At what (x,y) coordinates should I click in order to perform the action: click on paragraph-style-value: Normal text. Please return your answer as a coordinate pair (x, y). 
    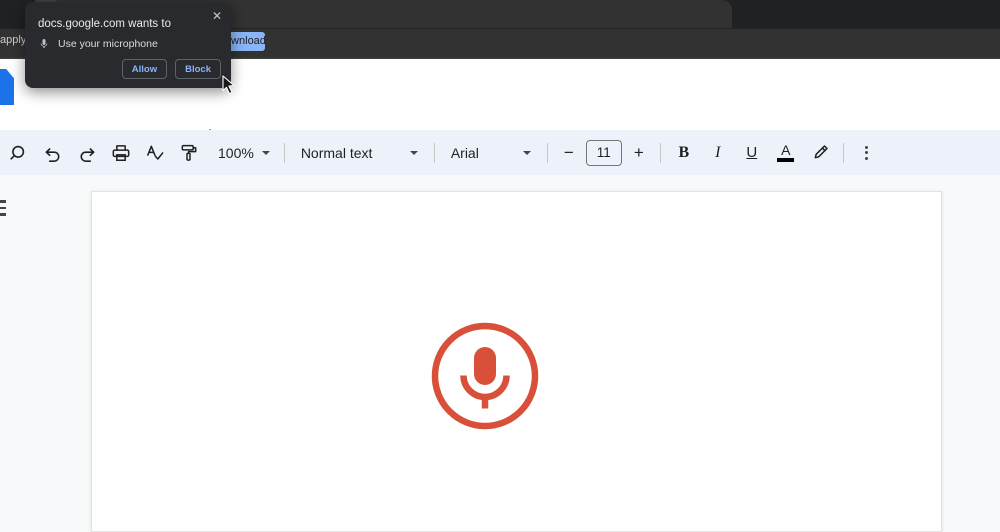
    Looking at the image, I should click on (336, 152).